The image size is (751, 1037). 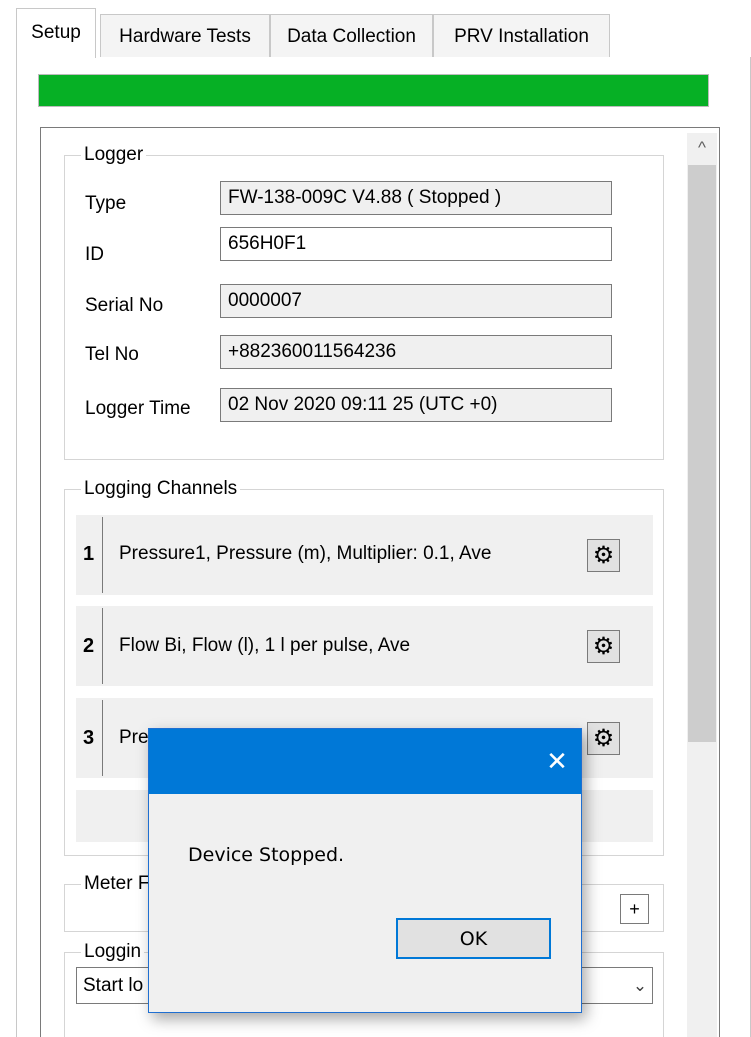 What do you see at coordinates (365, 903) in the screenshot?
I see `dialog-body` at bounding box center [365, 903].